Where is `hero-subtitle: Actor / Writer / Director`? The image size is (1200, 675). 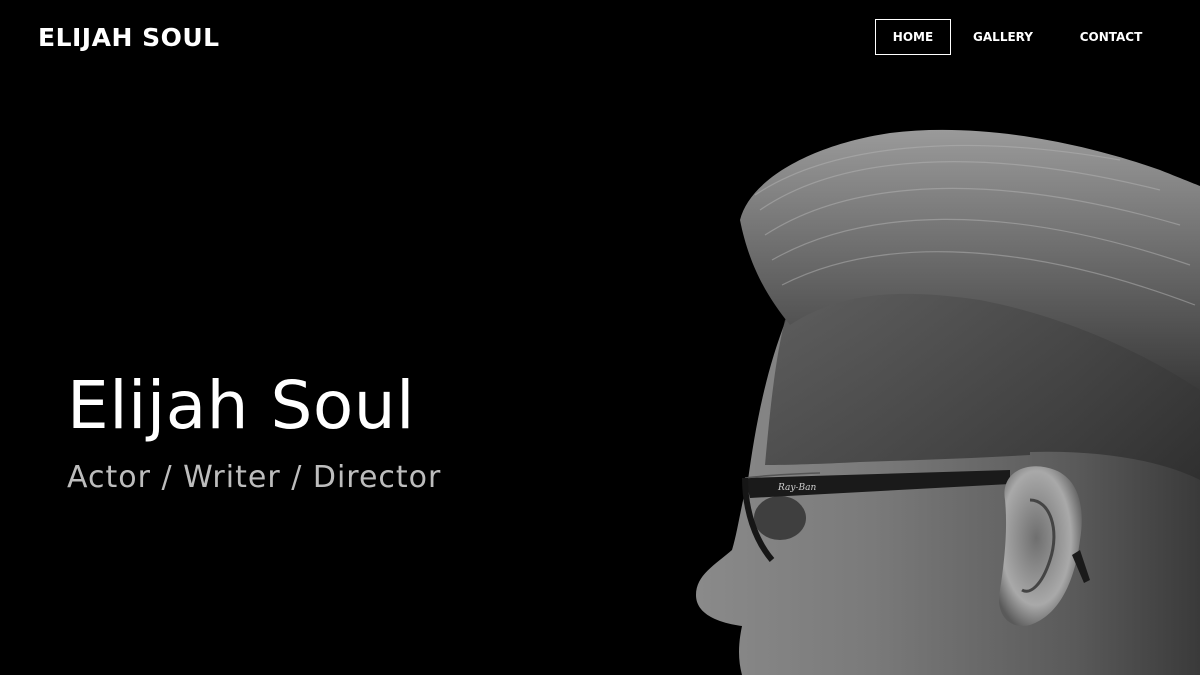 hero-subtitle: Actor / Writer / Director is located at coordinates (254, 477).